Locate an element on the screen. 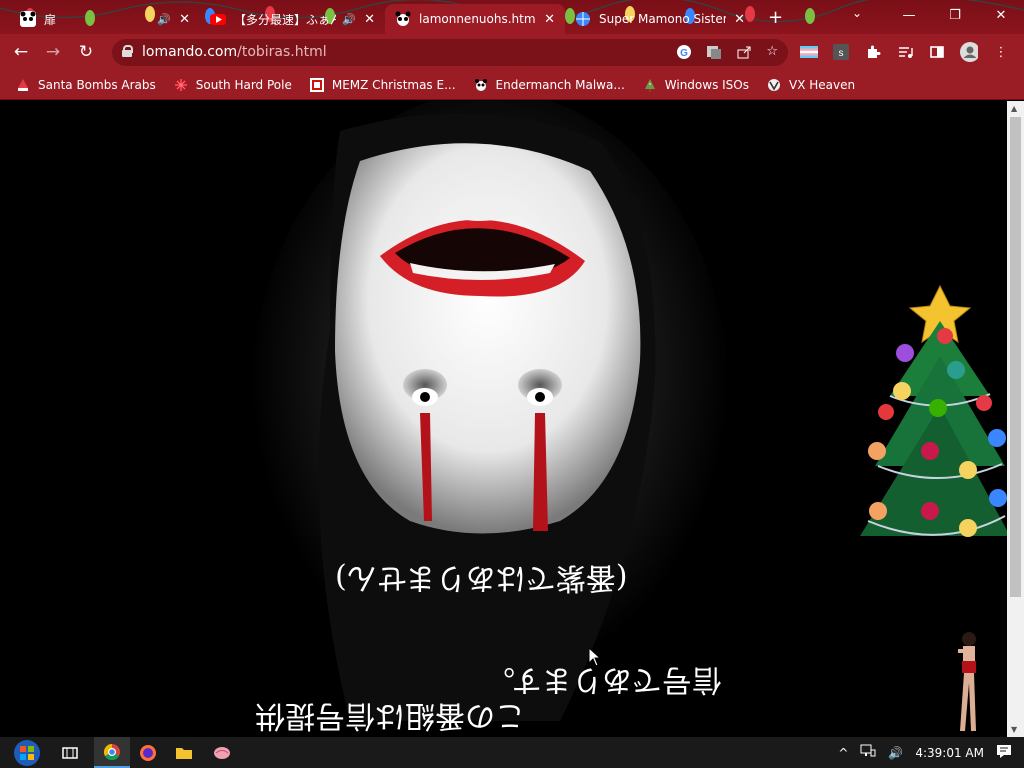 The width and height of the screenshot is (1024, 768). notifications-icon is located at coordinates (1004, 752).